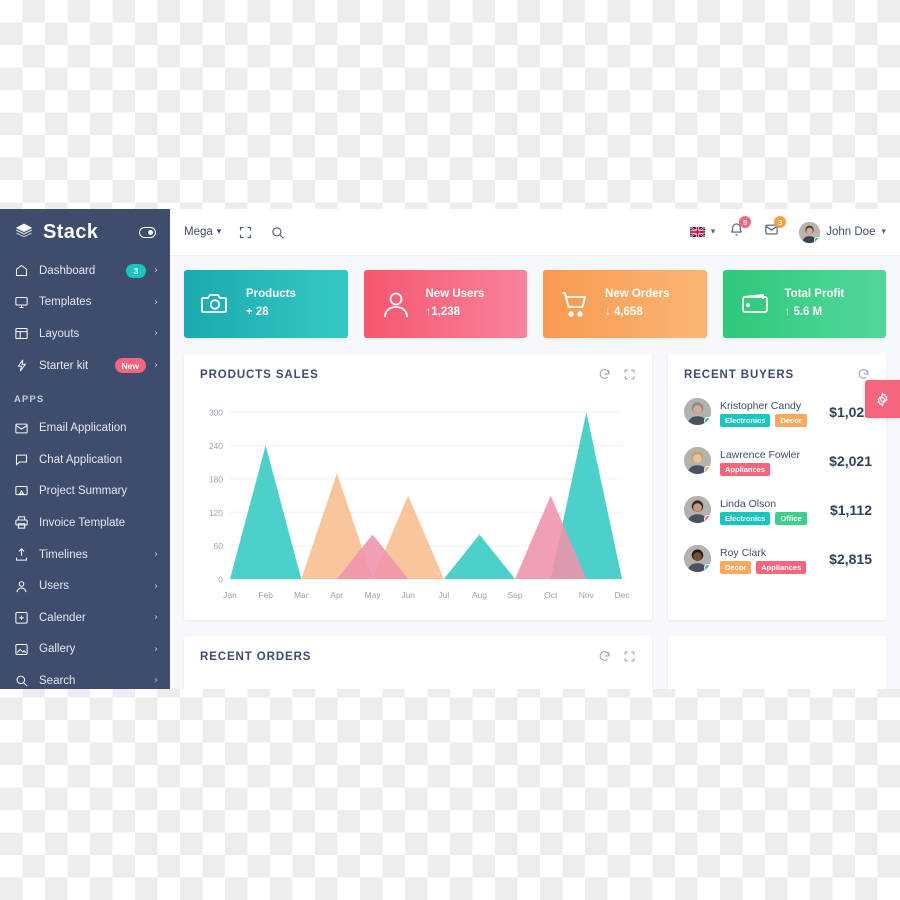 This screenshot has width=900, height=900. What do you see at coordinates (266, 304) in the screenshot?
I see `stat-card-products: Products + 28` at bounding box center [266, 304].